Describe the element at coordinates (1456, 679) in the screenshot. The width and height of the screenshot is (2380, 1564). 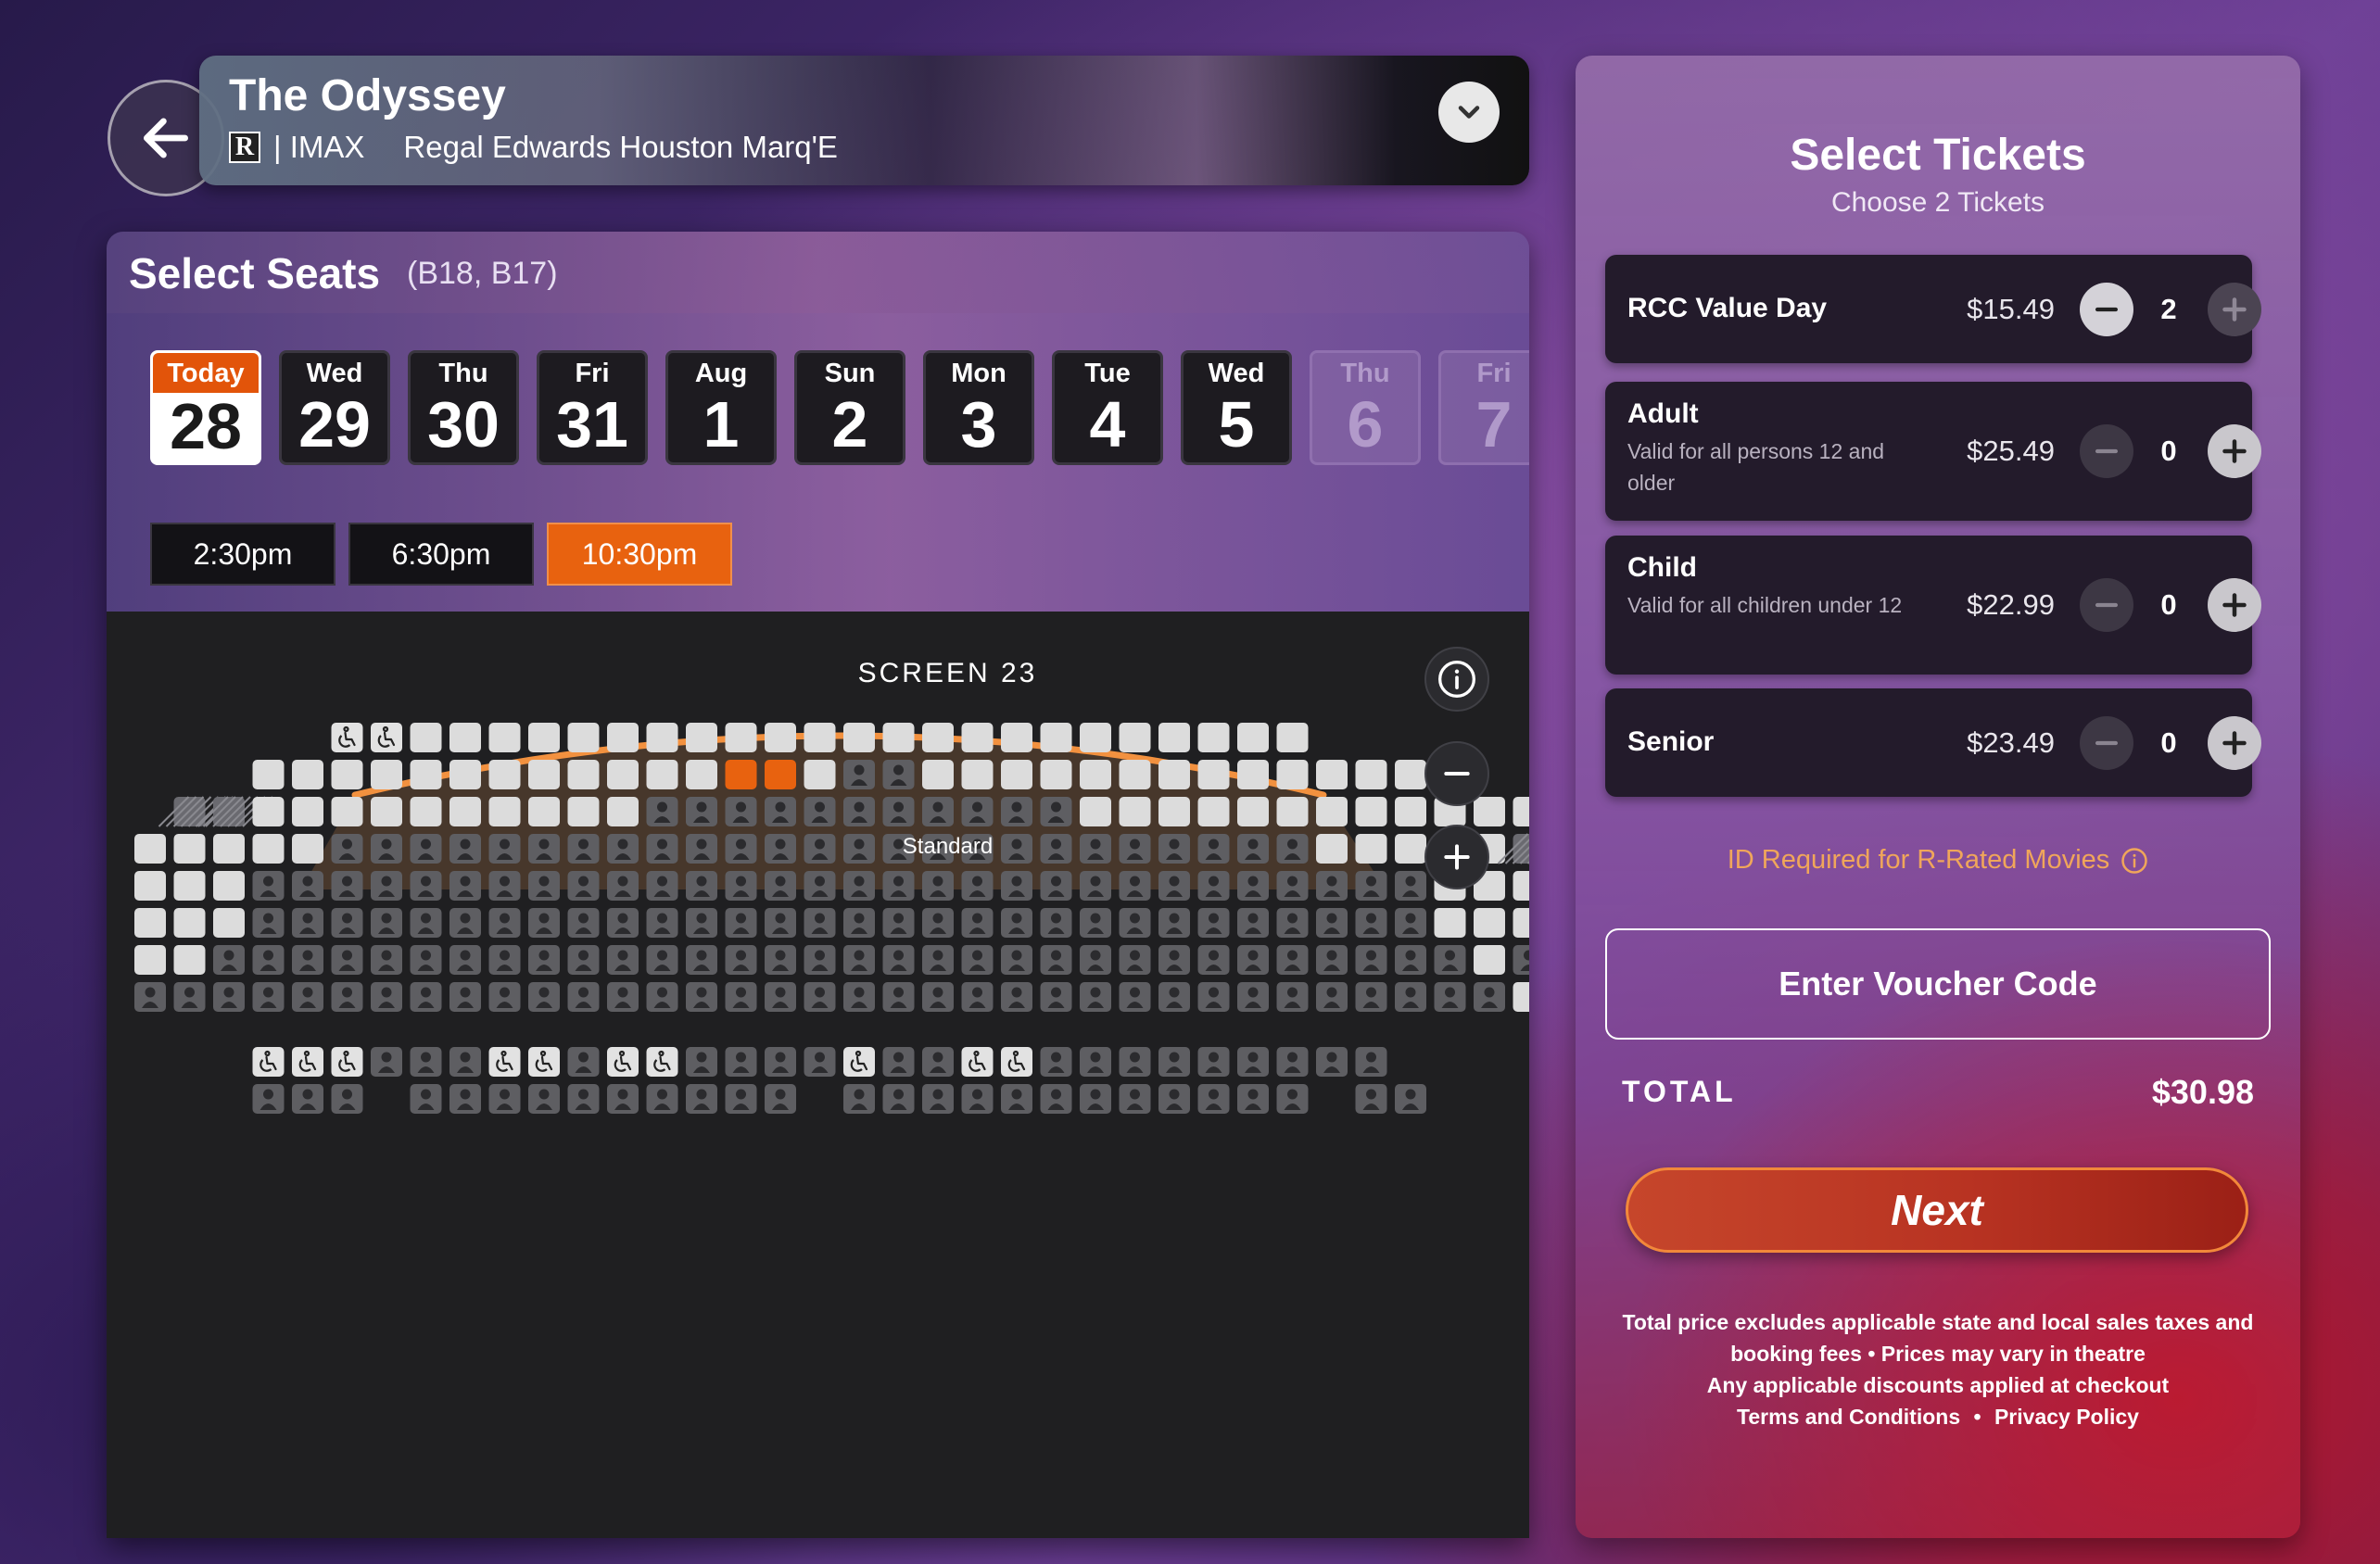
I see `seat-map-info-button` at that location.